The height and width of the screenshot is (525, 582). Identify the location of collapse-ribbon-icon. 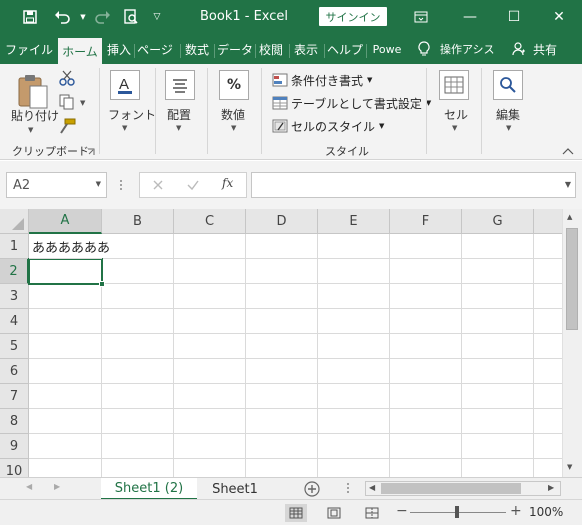
(568, 149).